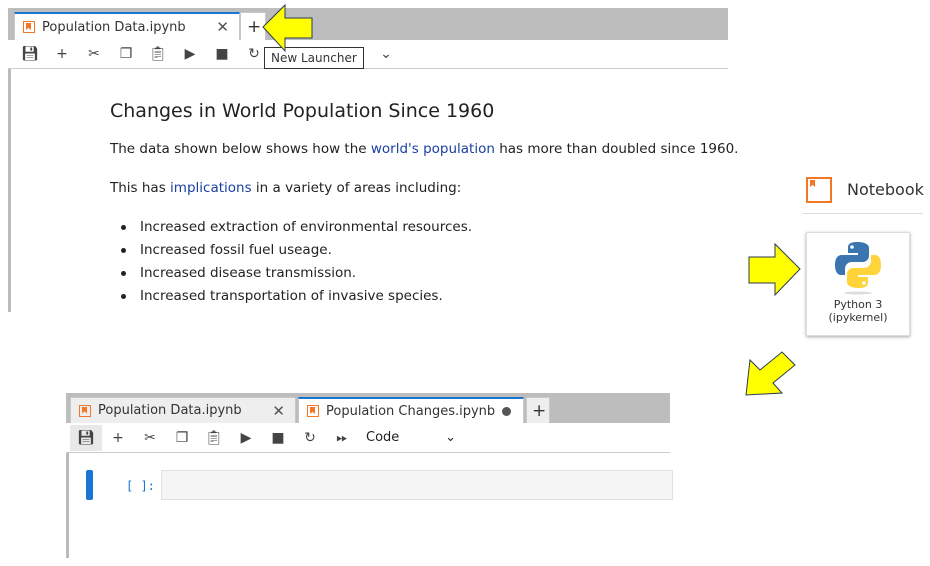 This screenshot has height=566, width=930. Describe the element at coordinates (291, 250) in the screenshot. I see `list-item: Increased fossil fuel useage.` at that location.